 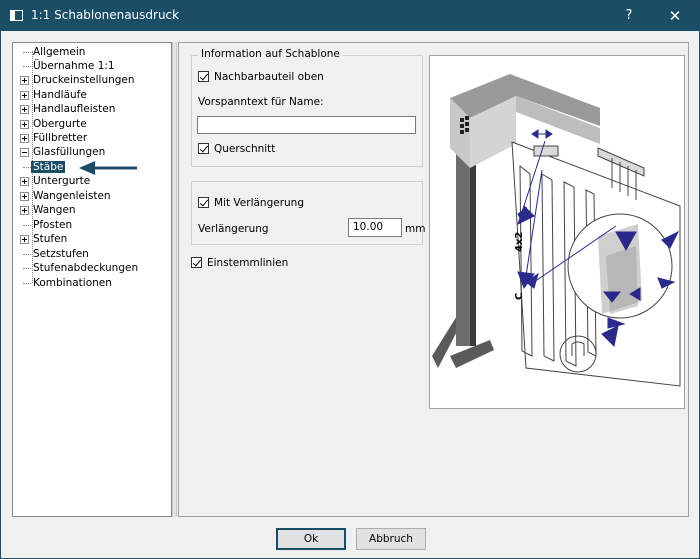 What do you see at coordinates (48, 167) in the screenshot?
I see `tree-item-label: Stäbe` at bounding box center [48, 167].